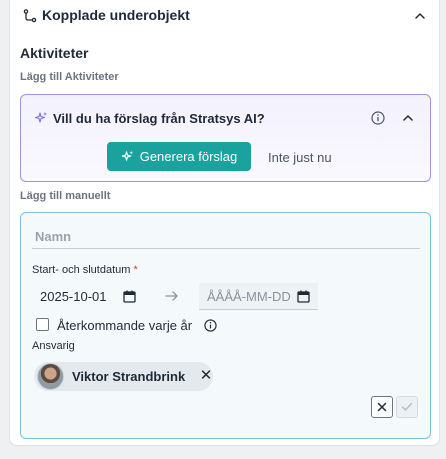 Image resolution: width=446 pixels, height=459 pixels. I want to click on generate-suggestions-button: Generera förslag, so click(179, 156).